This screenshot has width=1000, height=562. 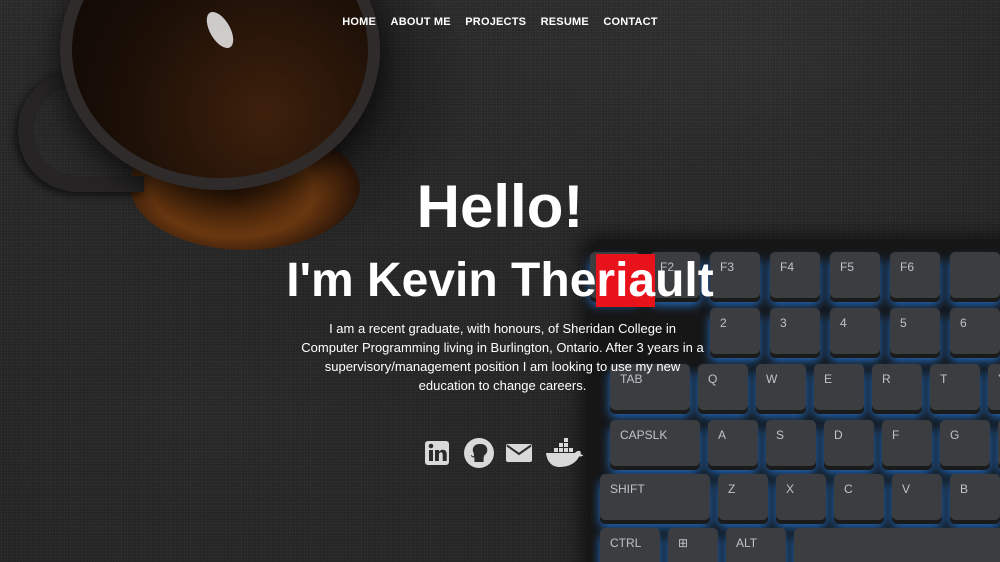 What do you see at coordinates (955, 387) in the screenshot?
I see `keyboard-key: T` at bounding box center [955, 387].